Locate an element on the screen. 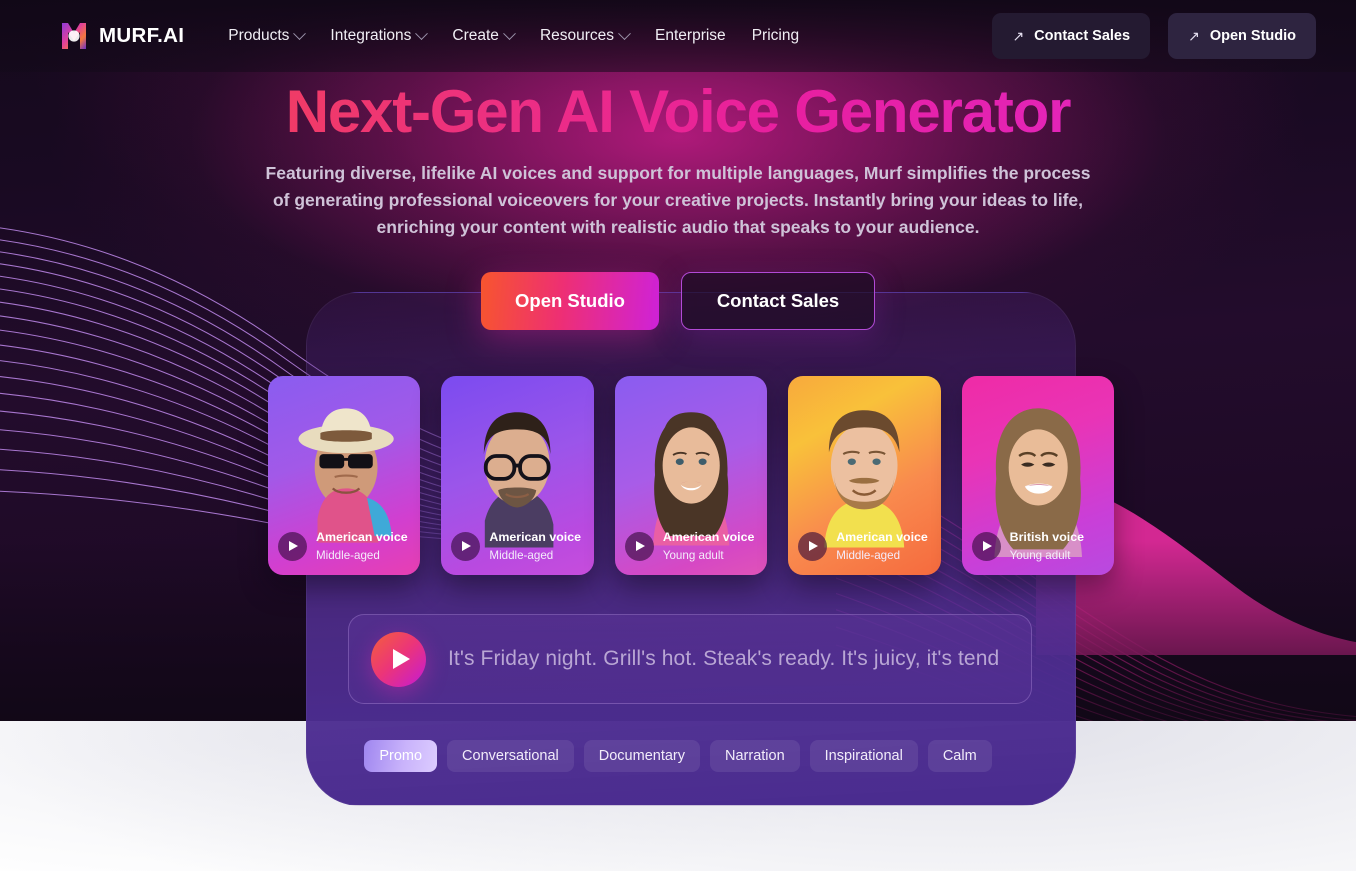 The image size is (1356, 871). play-button-large is located at coordinates (398, 659).